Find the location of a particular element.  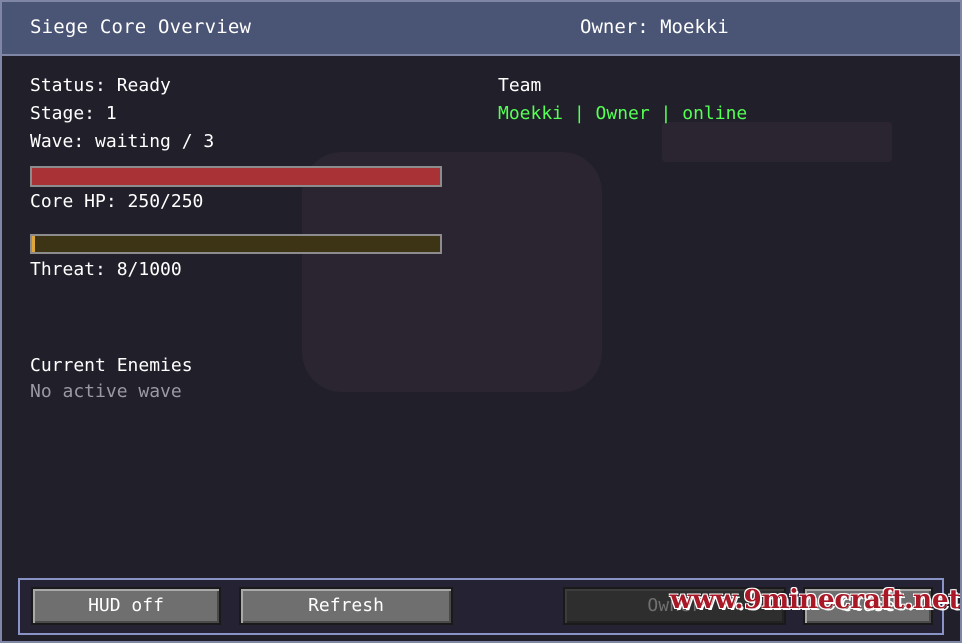

team-heading: Team is located at coordinates (520, 85).